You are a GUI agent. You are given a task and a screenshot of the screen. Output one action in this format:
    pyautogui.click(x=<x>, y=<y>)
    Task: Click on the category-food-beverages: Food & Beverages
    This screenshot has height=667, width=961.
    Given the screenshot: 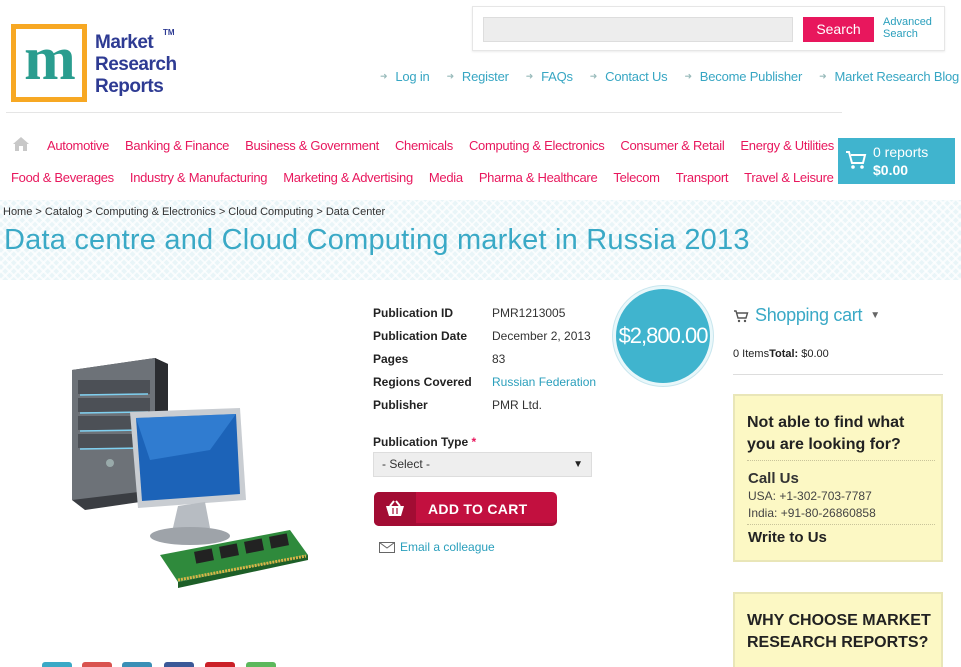 What is the action you would take?
    pyautogui.click(x=62, y=177)
    